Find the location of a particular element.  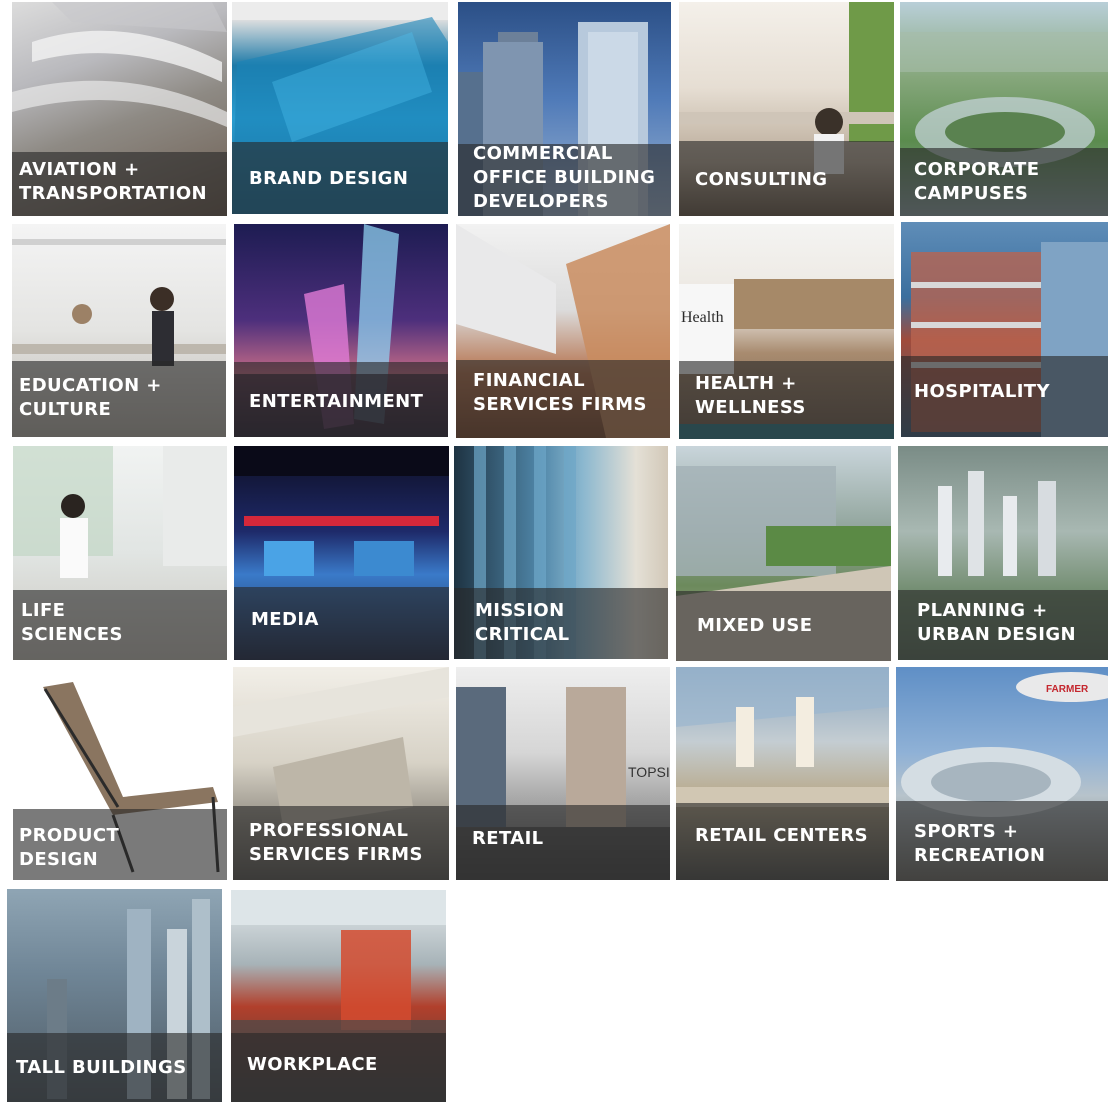

tile-label: MEDIA is located at coordinates (285, 619).